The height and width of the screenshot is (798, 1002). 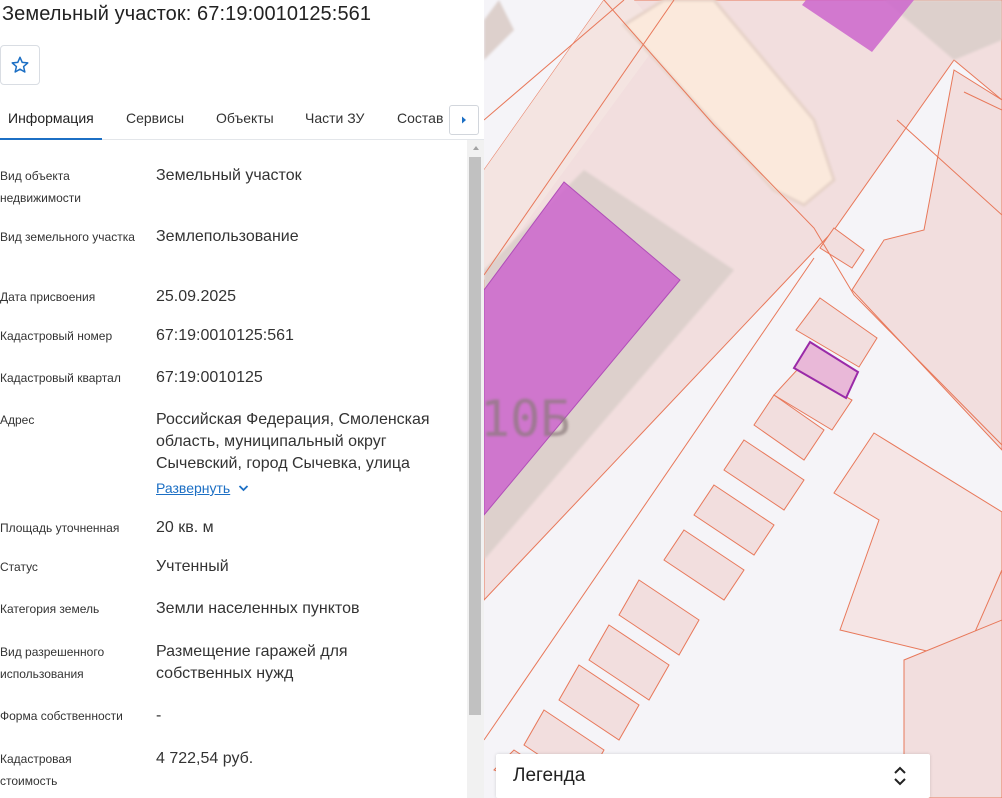 What do you see at coordinates (60, 378) in the screenshot?
I see `field-label: Кадастровый квартал` at bounding box center [60, 378].